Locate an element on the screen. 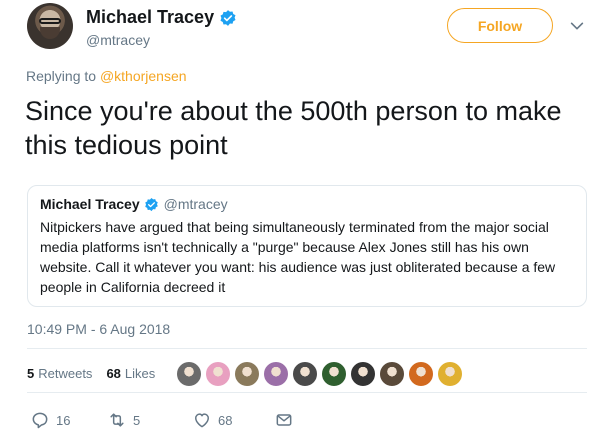  retweet-icon is located at coordinates (117, 420).